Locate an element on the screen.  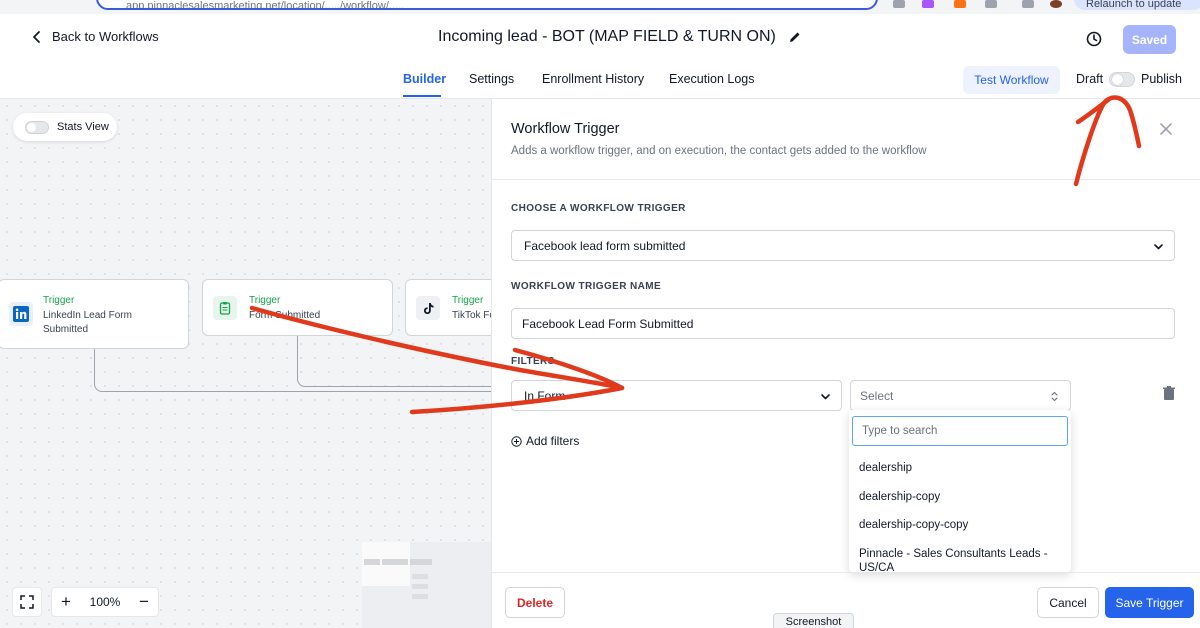
tiktok-icon is located at coordinates (428, 308).